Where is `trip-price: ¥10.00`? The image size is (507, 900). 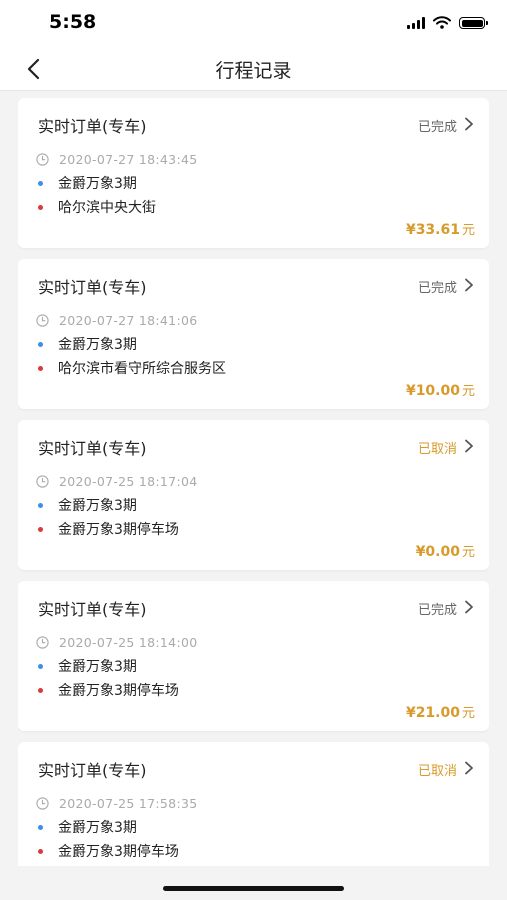 trip-price: ¥10.00 is located at coordinates (432, 391).